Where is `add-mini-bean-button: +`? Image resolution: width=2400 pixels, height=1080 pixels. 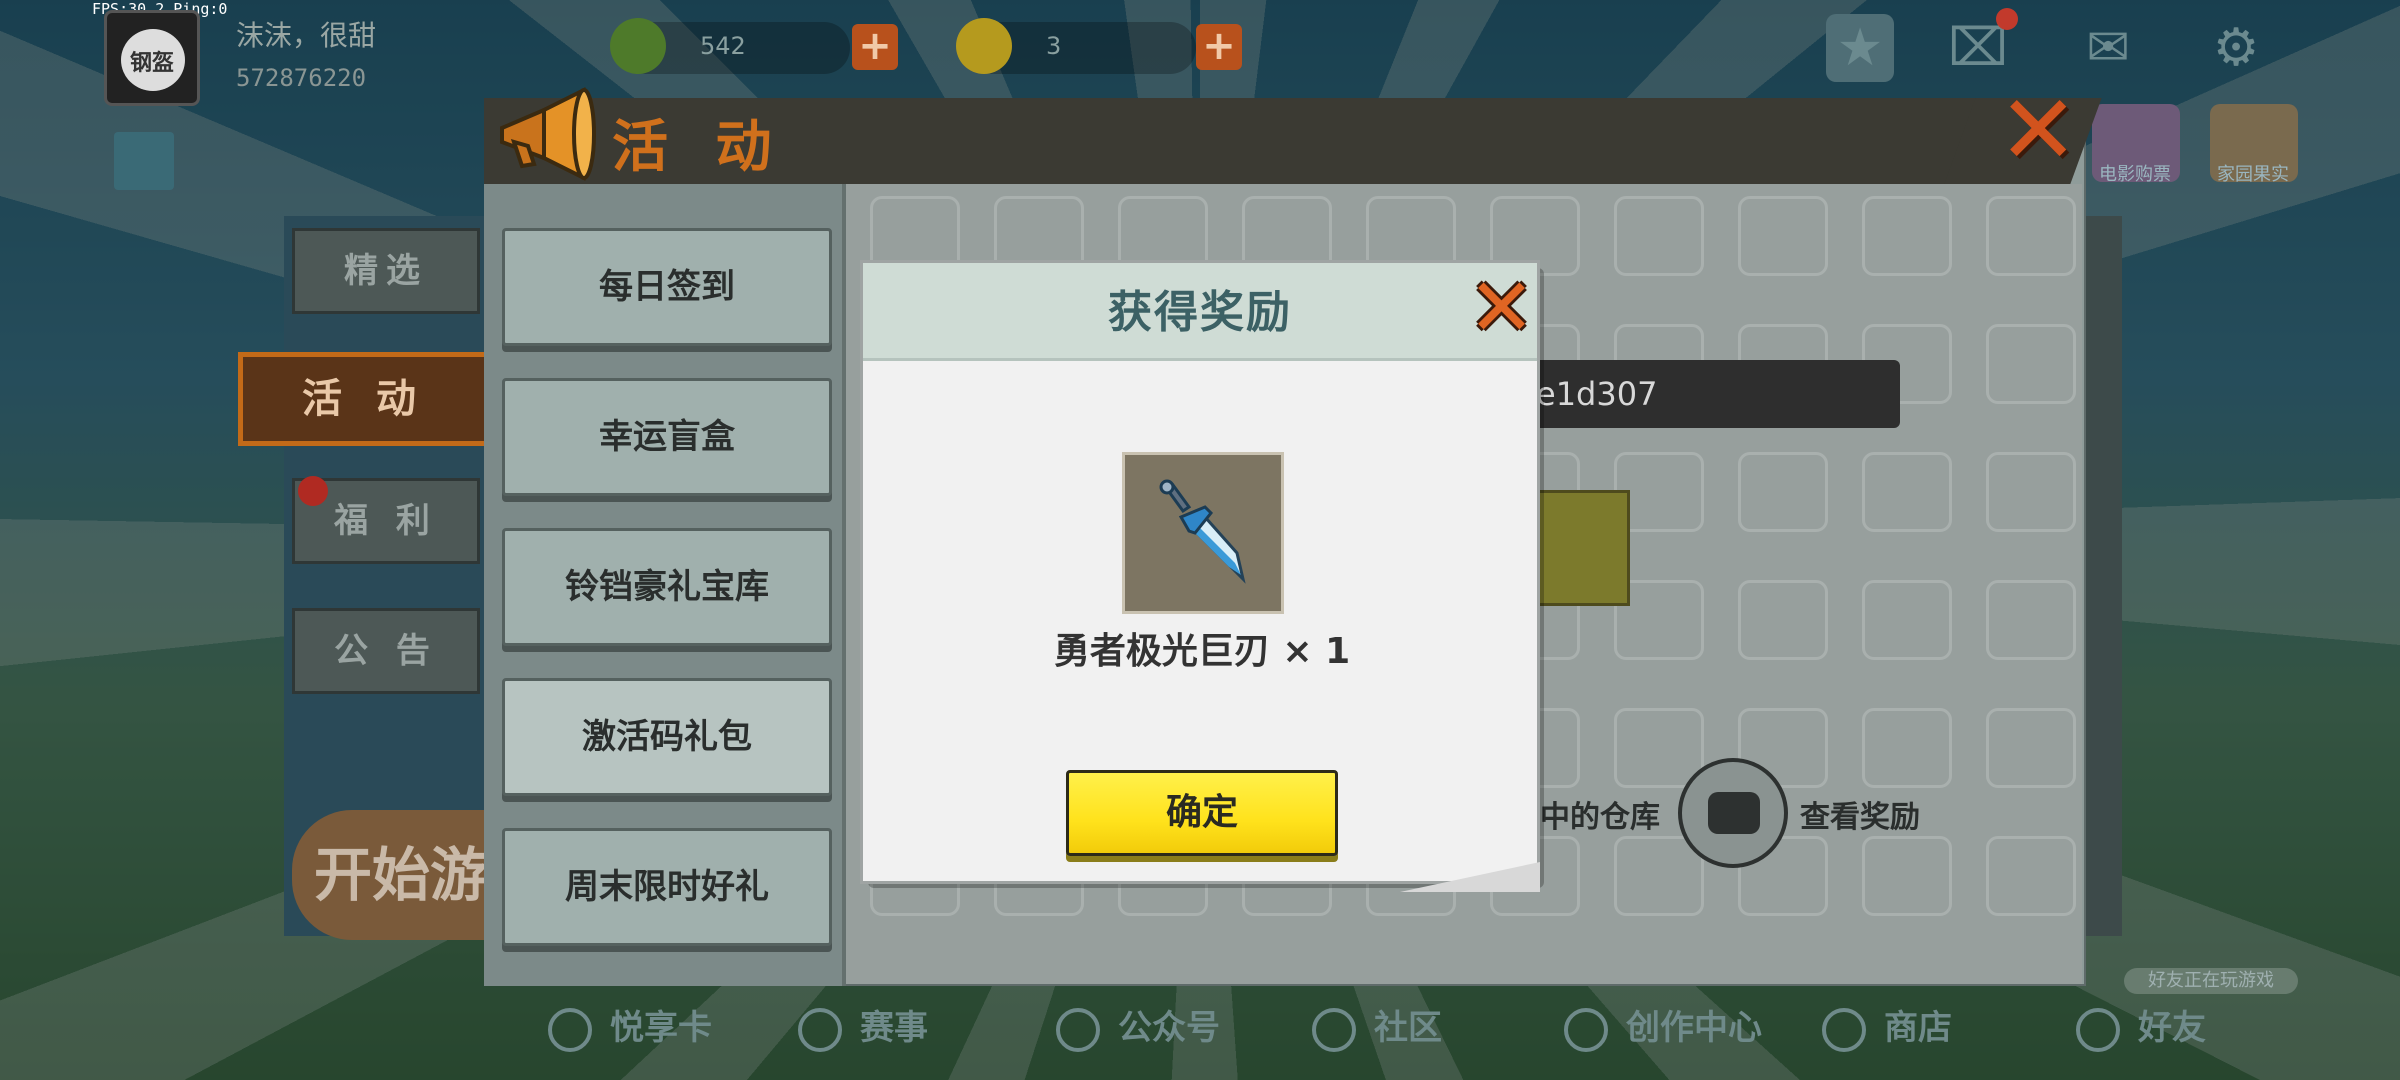 add-mini-bean-button: + is located at coordinates (875, 47).